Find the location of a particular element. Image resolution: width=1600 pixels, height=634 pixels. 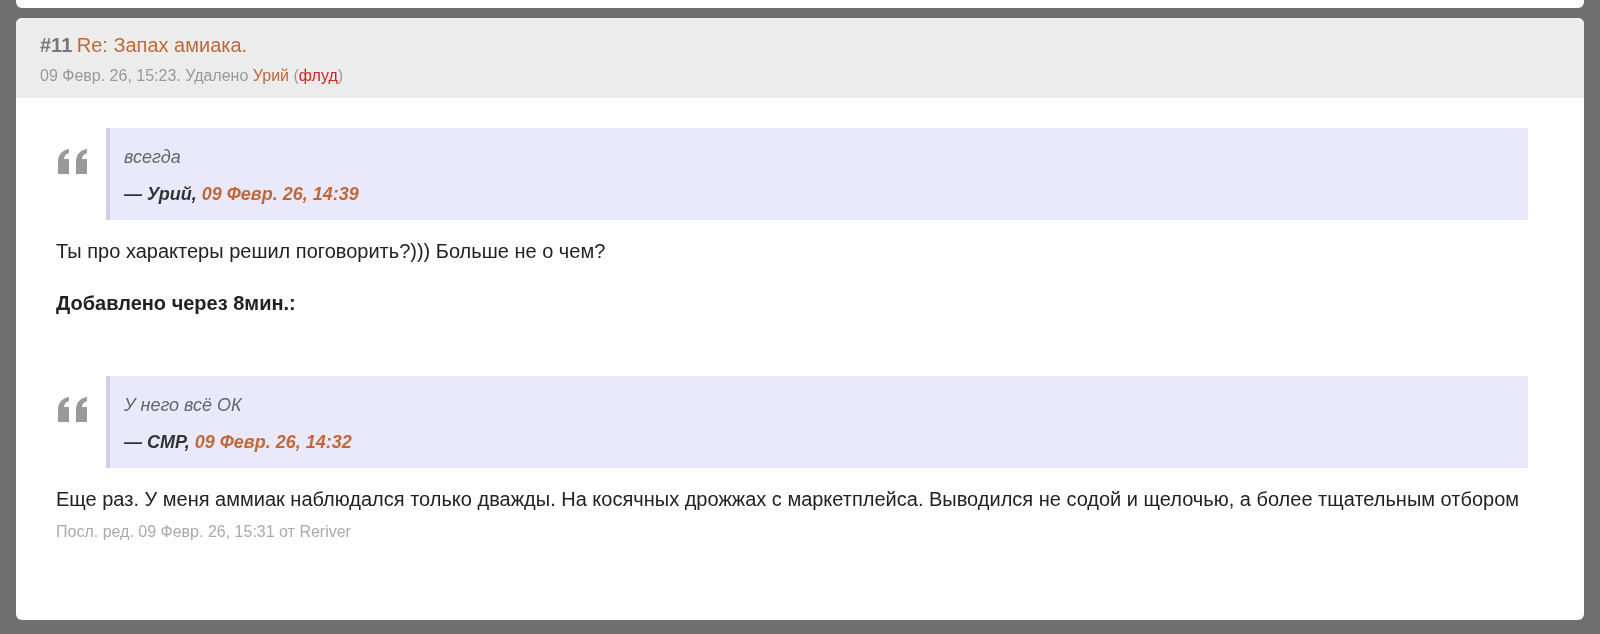

quote-author: — Урий, is located at coordinates (160, 194).